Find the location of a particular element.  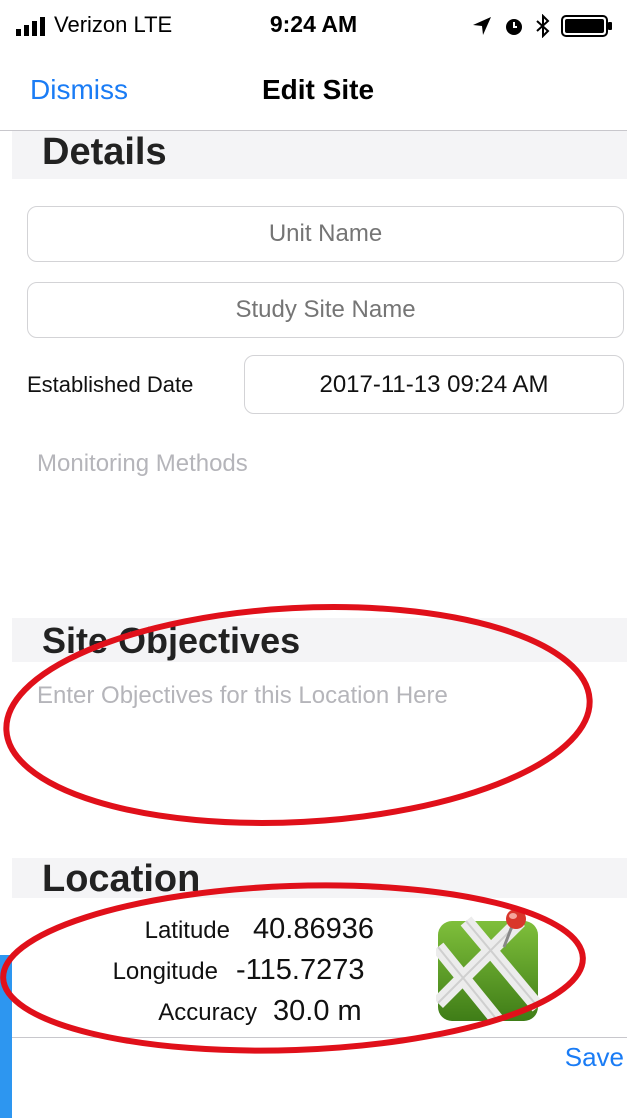

established-date-field: 2017-11-13 09:24 AM is located at coordinates (434, 384).